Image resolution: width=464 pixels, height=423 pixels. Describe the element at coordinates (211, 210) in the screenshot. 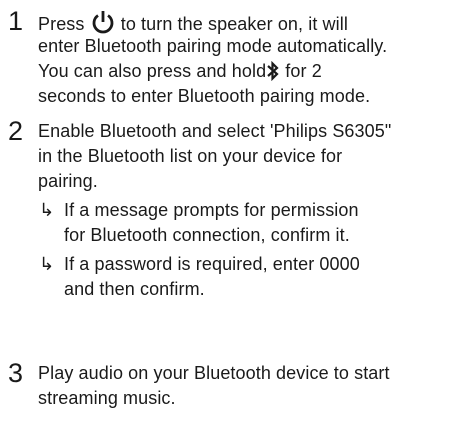

I see `sub-item-1-line-1: If a message prompts for permission` at that location.